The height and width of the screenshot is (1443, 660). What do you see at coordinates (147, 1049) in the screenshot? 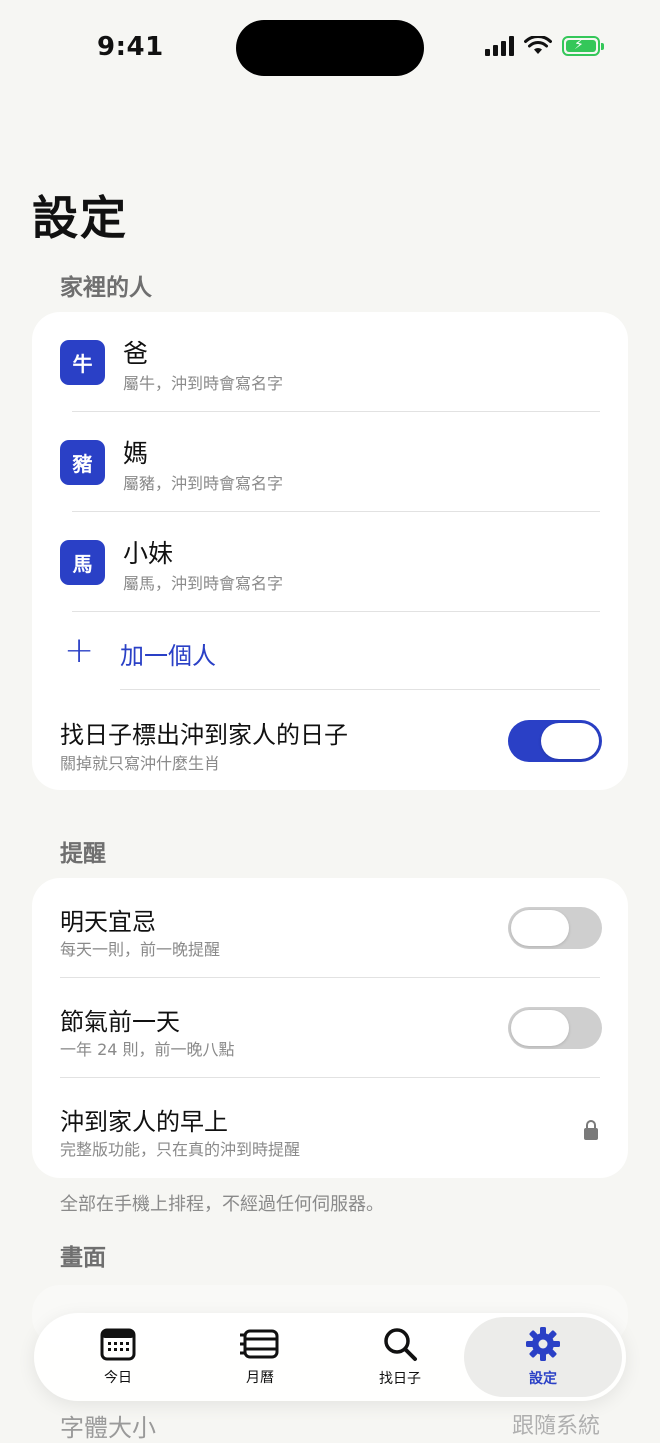
I see `reminder-subtitle: 一年 24 則，前一晚八點` at bounding box center [147, 1049].